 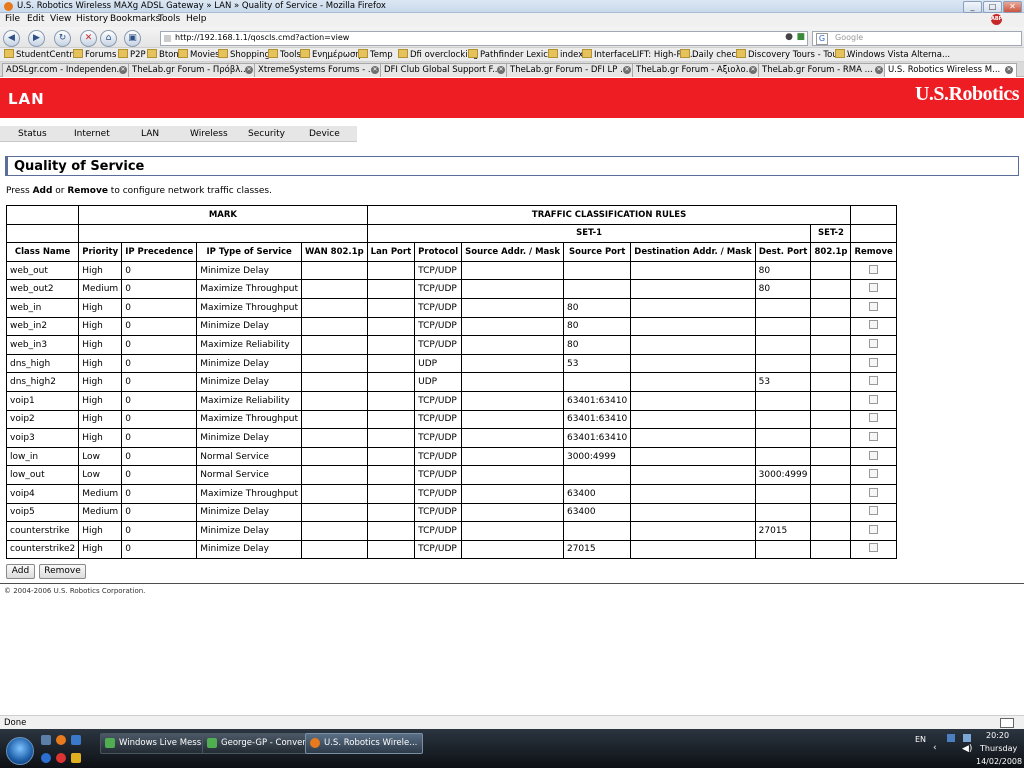 I want to click on google-icon: G, so click(x=822, y=39).